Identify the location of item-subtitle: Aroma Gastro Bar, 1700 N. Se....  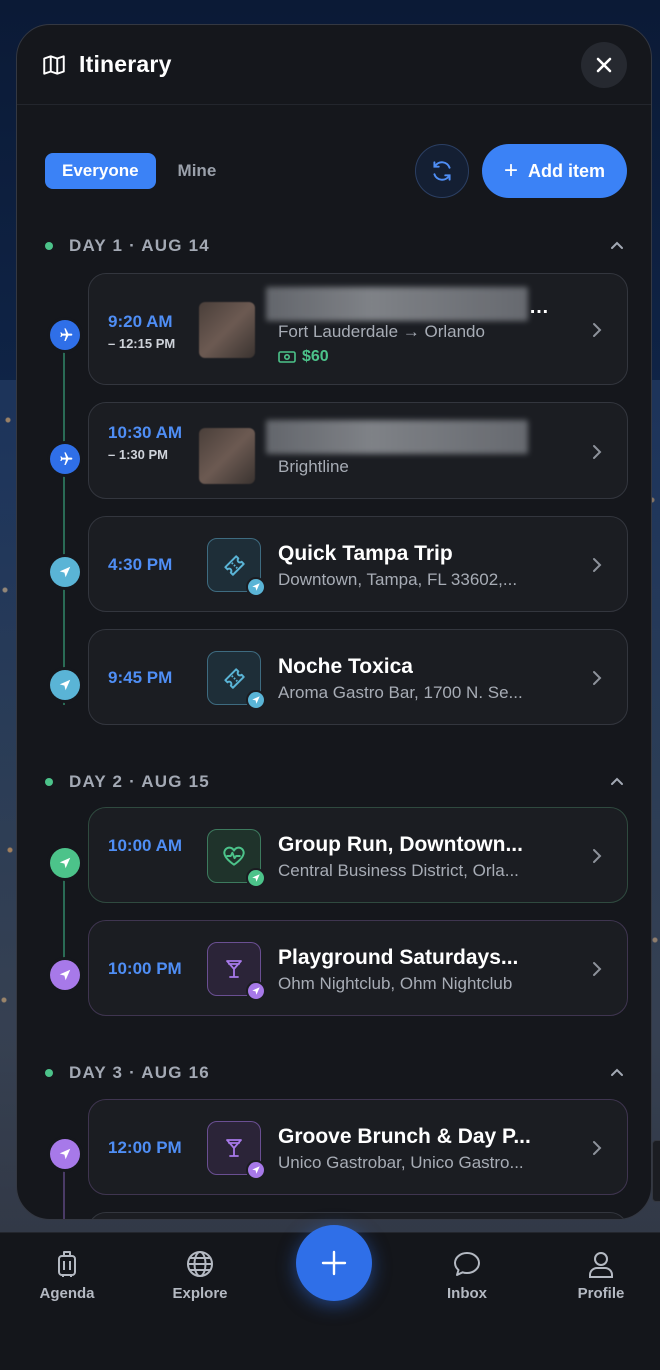
(400, 692).